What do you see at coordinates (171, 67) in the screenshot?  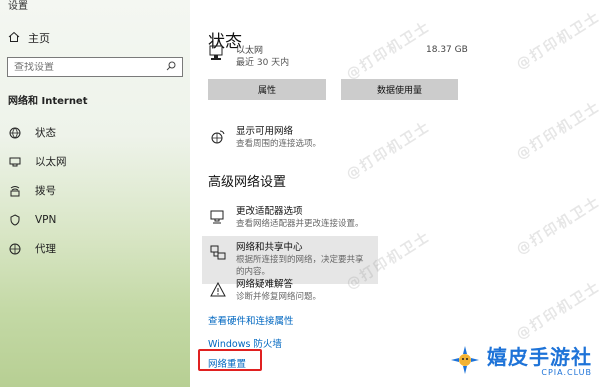 I see `search-icon` at bounding box center [171, 67].